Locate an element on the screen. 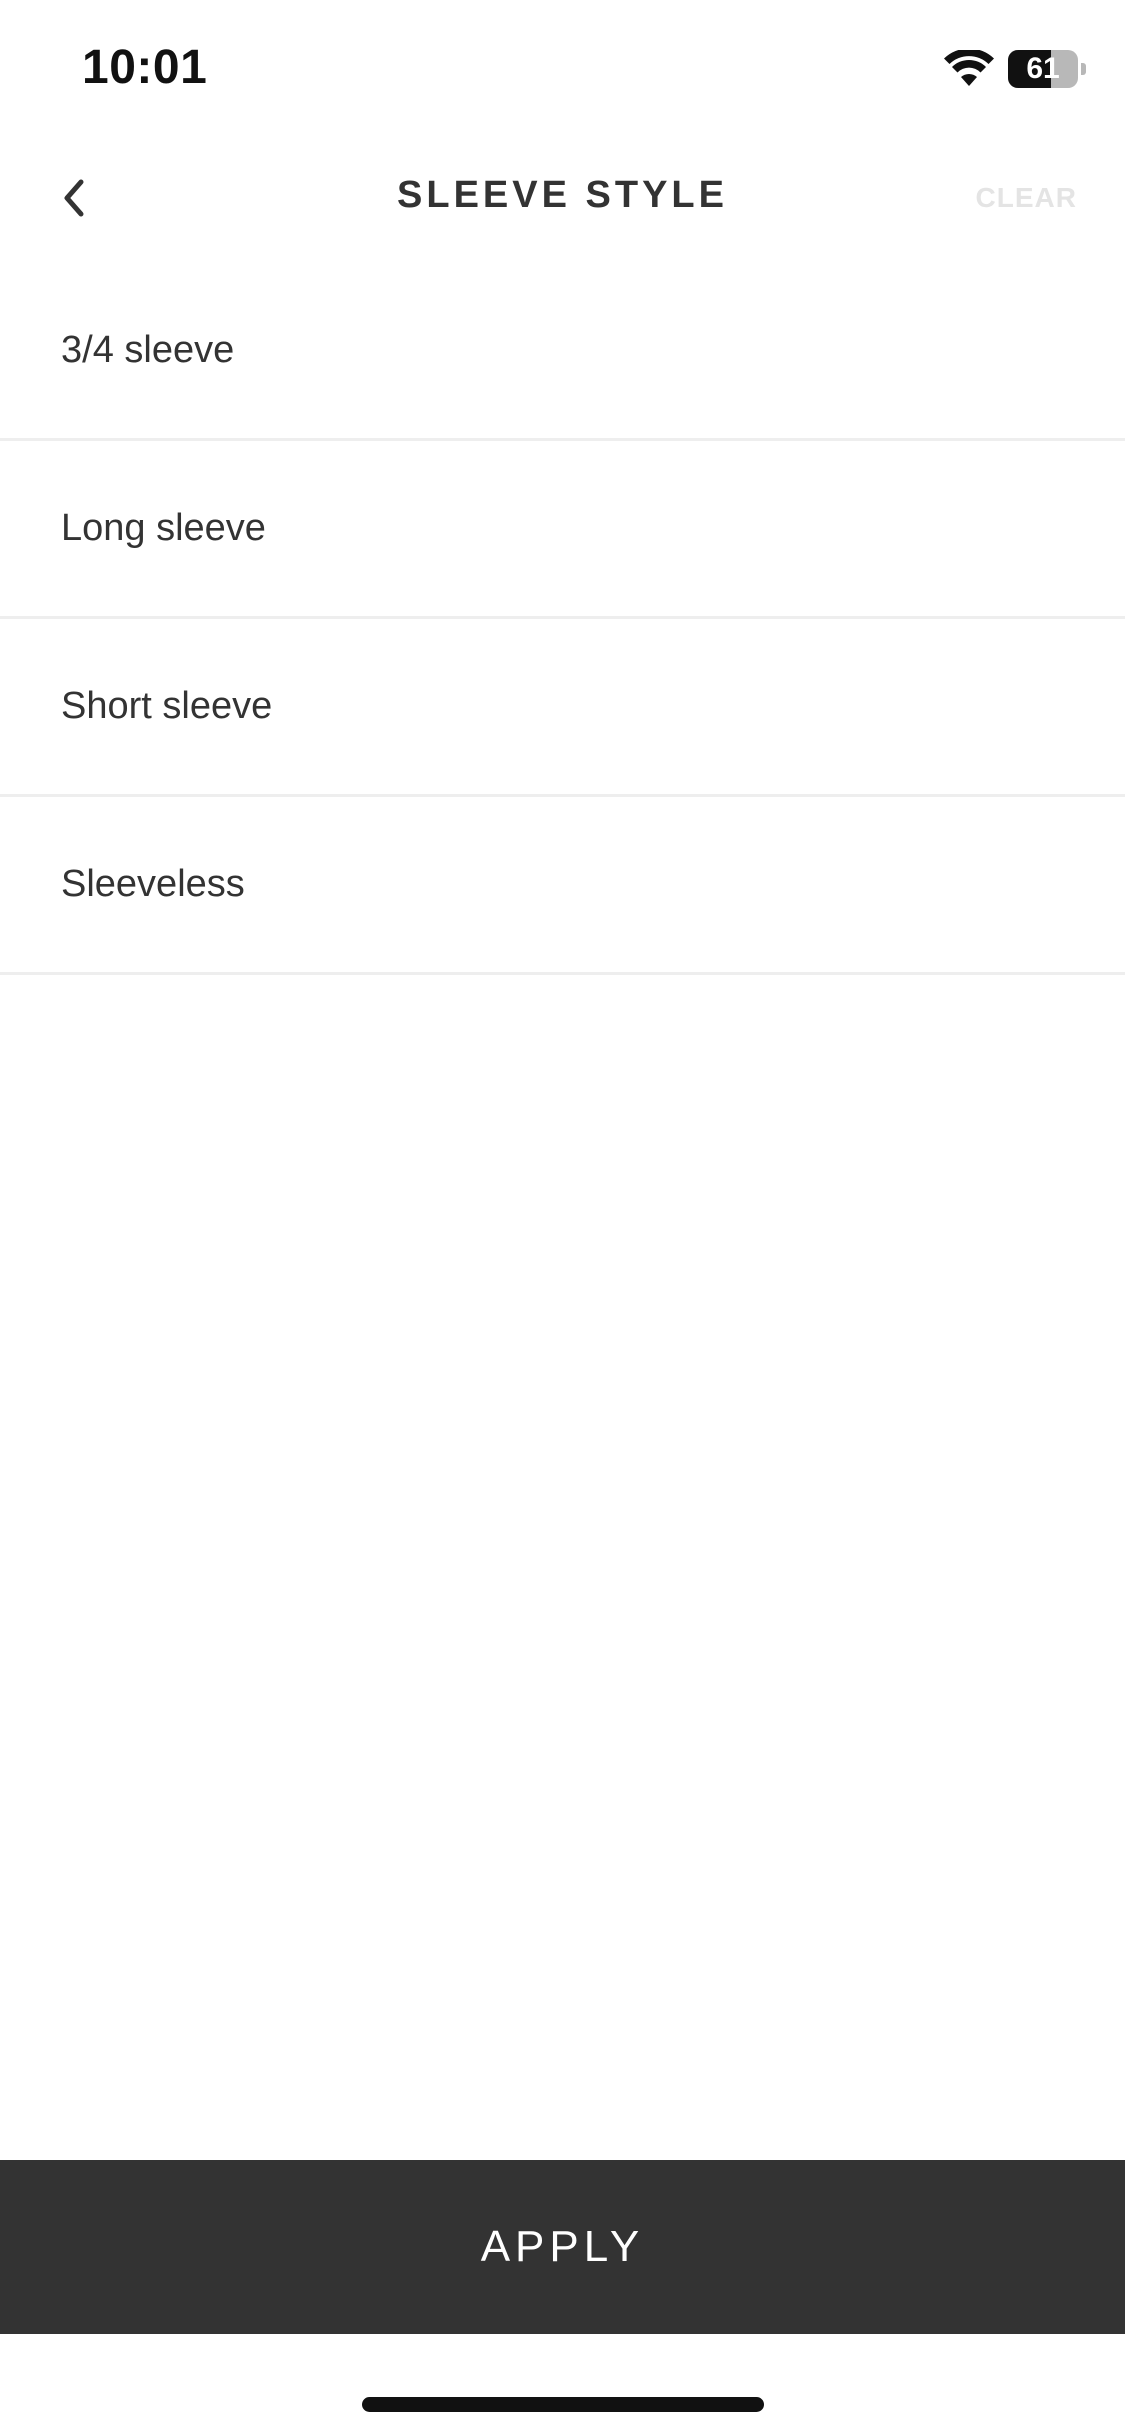 This screenshot has height=2436, width=1125. apply-label: APPLY is located at coordinates (562, 2246).